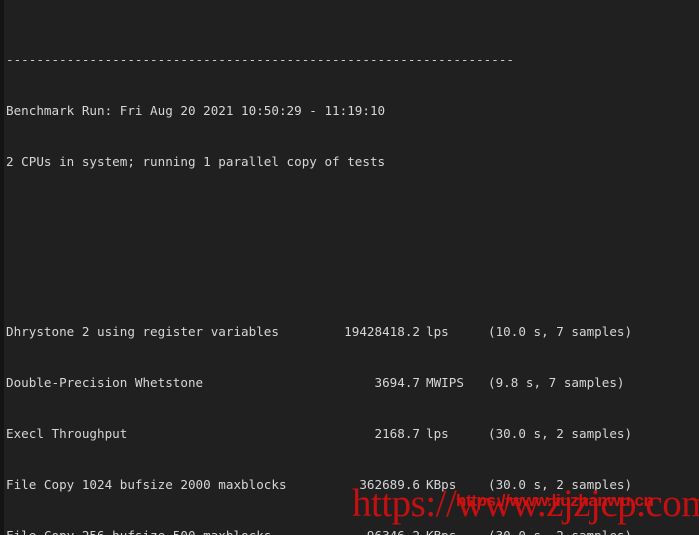 The image size is (699, 535). What do you see at coordinates (445, 382) in the screenshot?
I see `result-unit: MWIPS` at bounding box center [445, 382].